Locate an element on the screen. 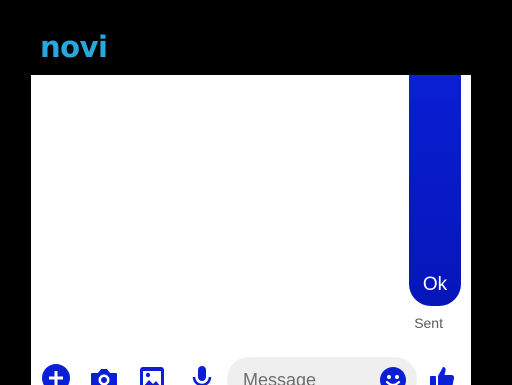  composer-toolbar is located at coordinates (251, 371).